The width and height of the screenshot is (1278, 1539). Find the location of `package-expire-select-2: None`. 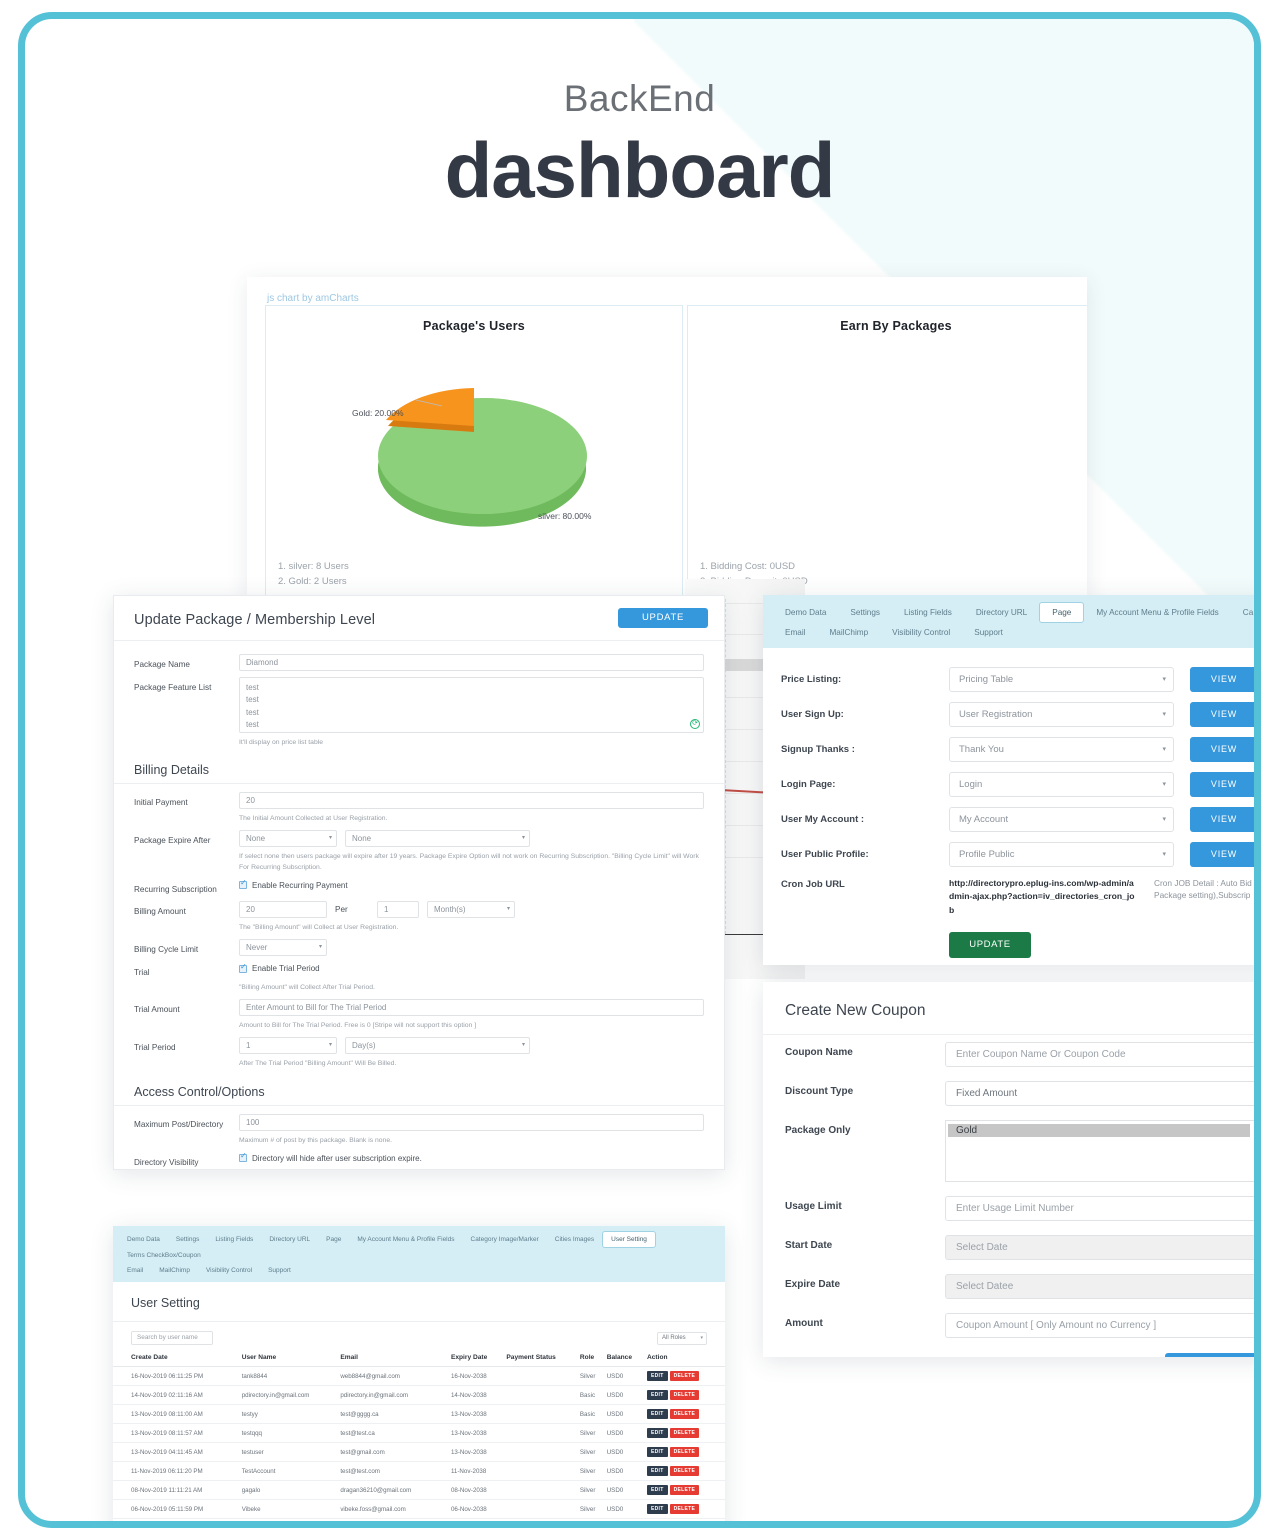

package-expire-select-2: None is located at coordinates (437, 839).